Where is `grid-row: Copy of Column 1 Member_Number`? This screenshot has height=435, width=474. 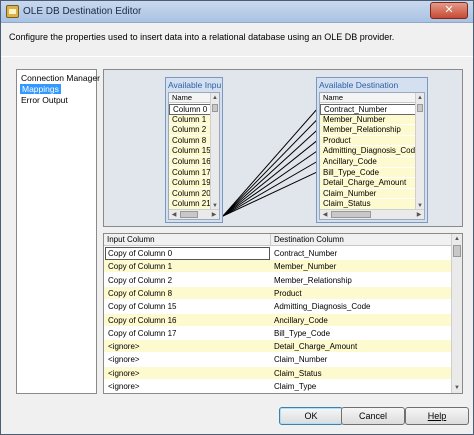
grid-row: Copy of Column 1 Member_Number is located at coordinates (278, 267).